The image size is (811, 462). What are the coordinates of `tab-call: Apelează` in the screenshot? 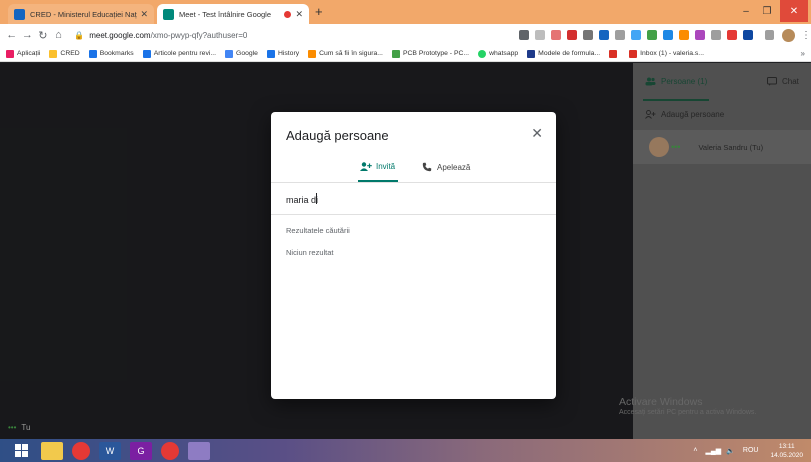 It's located at (446, 167).